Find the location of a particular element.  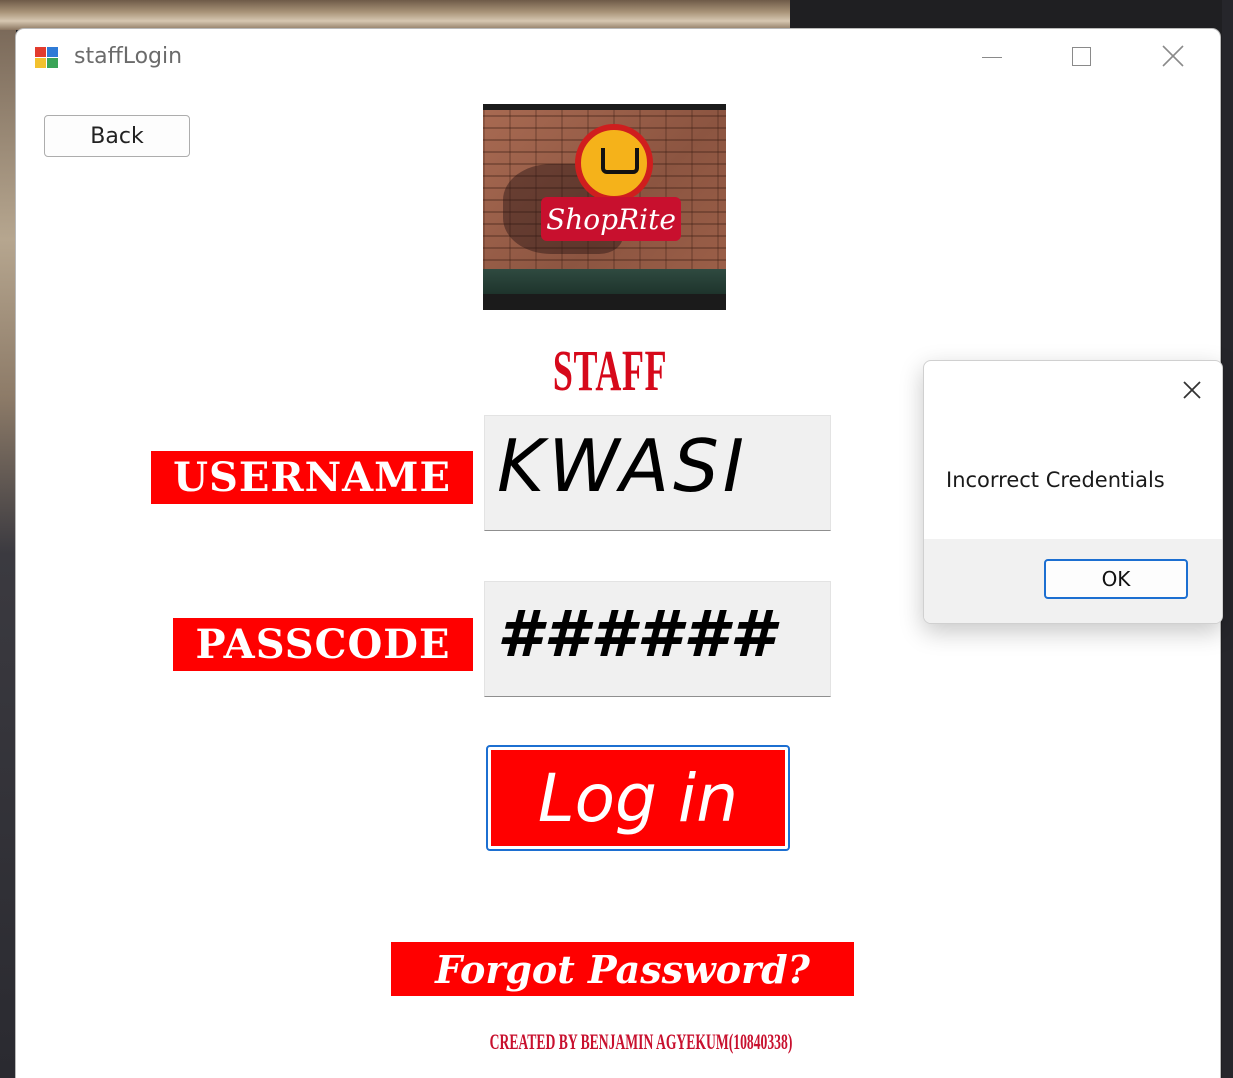

login-button: Log in is located at coordinates (638, 798).